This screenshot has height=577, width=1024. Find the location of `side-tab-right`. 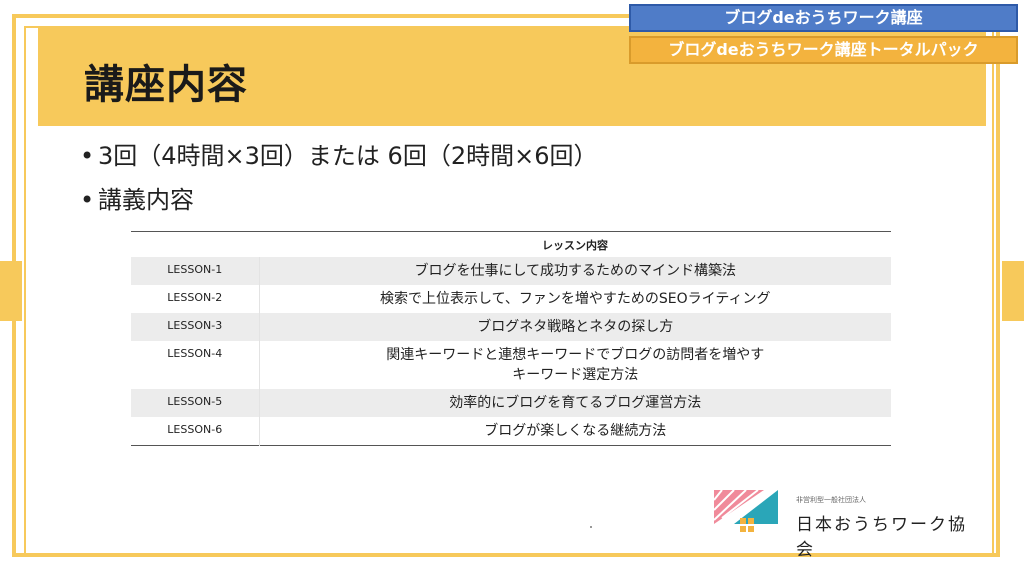

side-tab-right is located at coordinates (1013, 291).